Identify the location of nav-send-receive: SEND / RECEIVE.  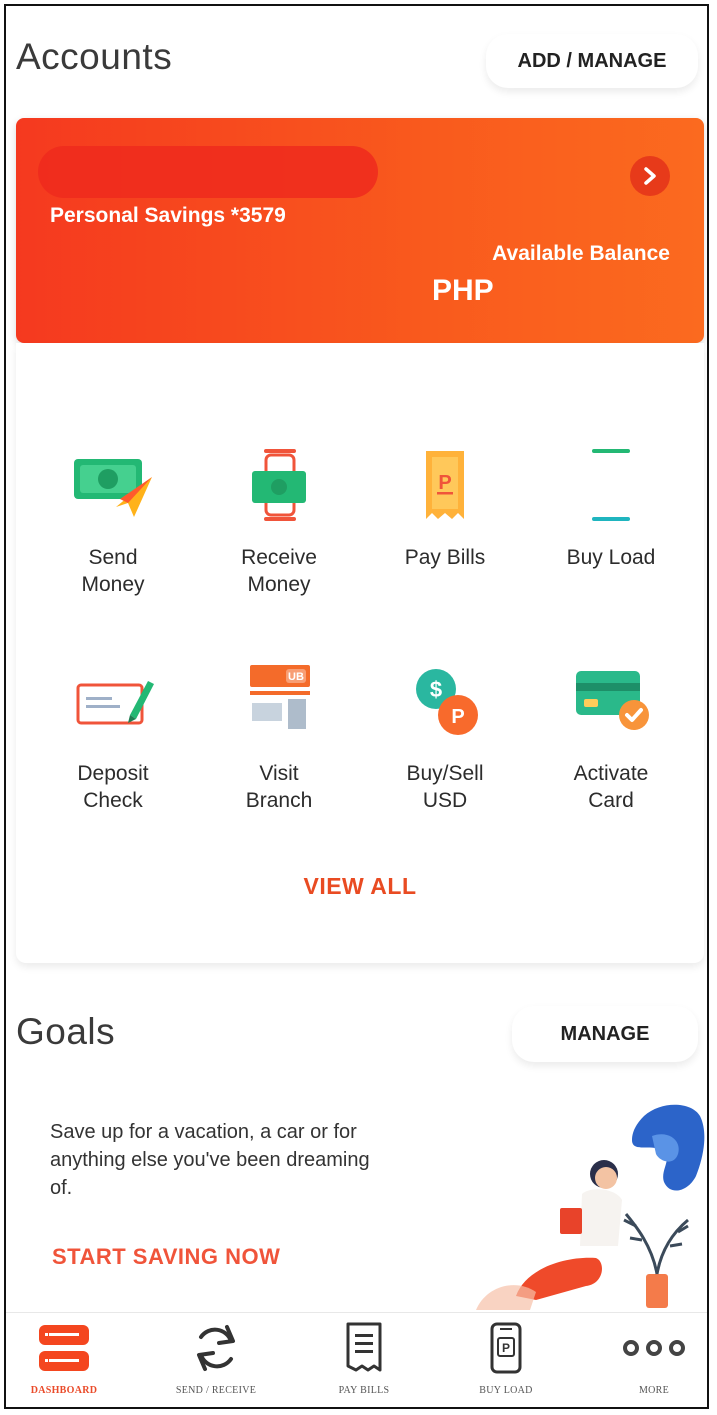
(216, 1357).